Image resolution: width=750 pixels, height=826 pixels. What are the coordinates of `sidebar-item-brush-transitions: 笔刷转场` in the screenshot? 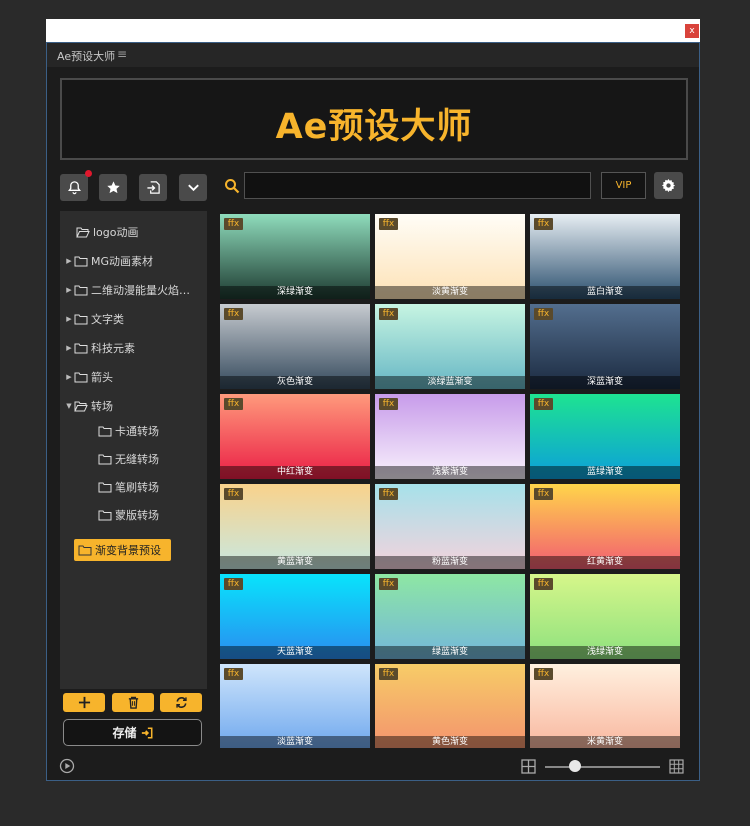 It's located at (128, 487).